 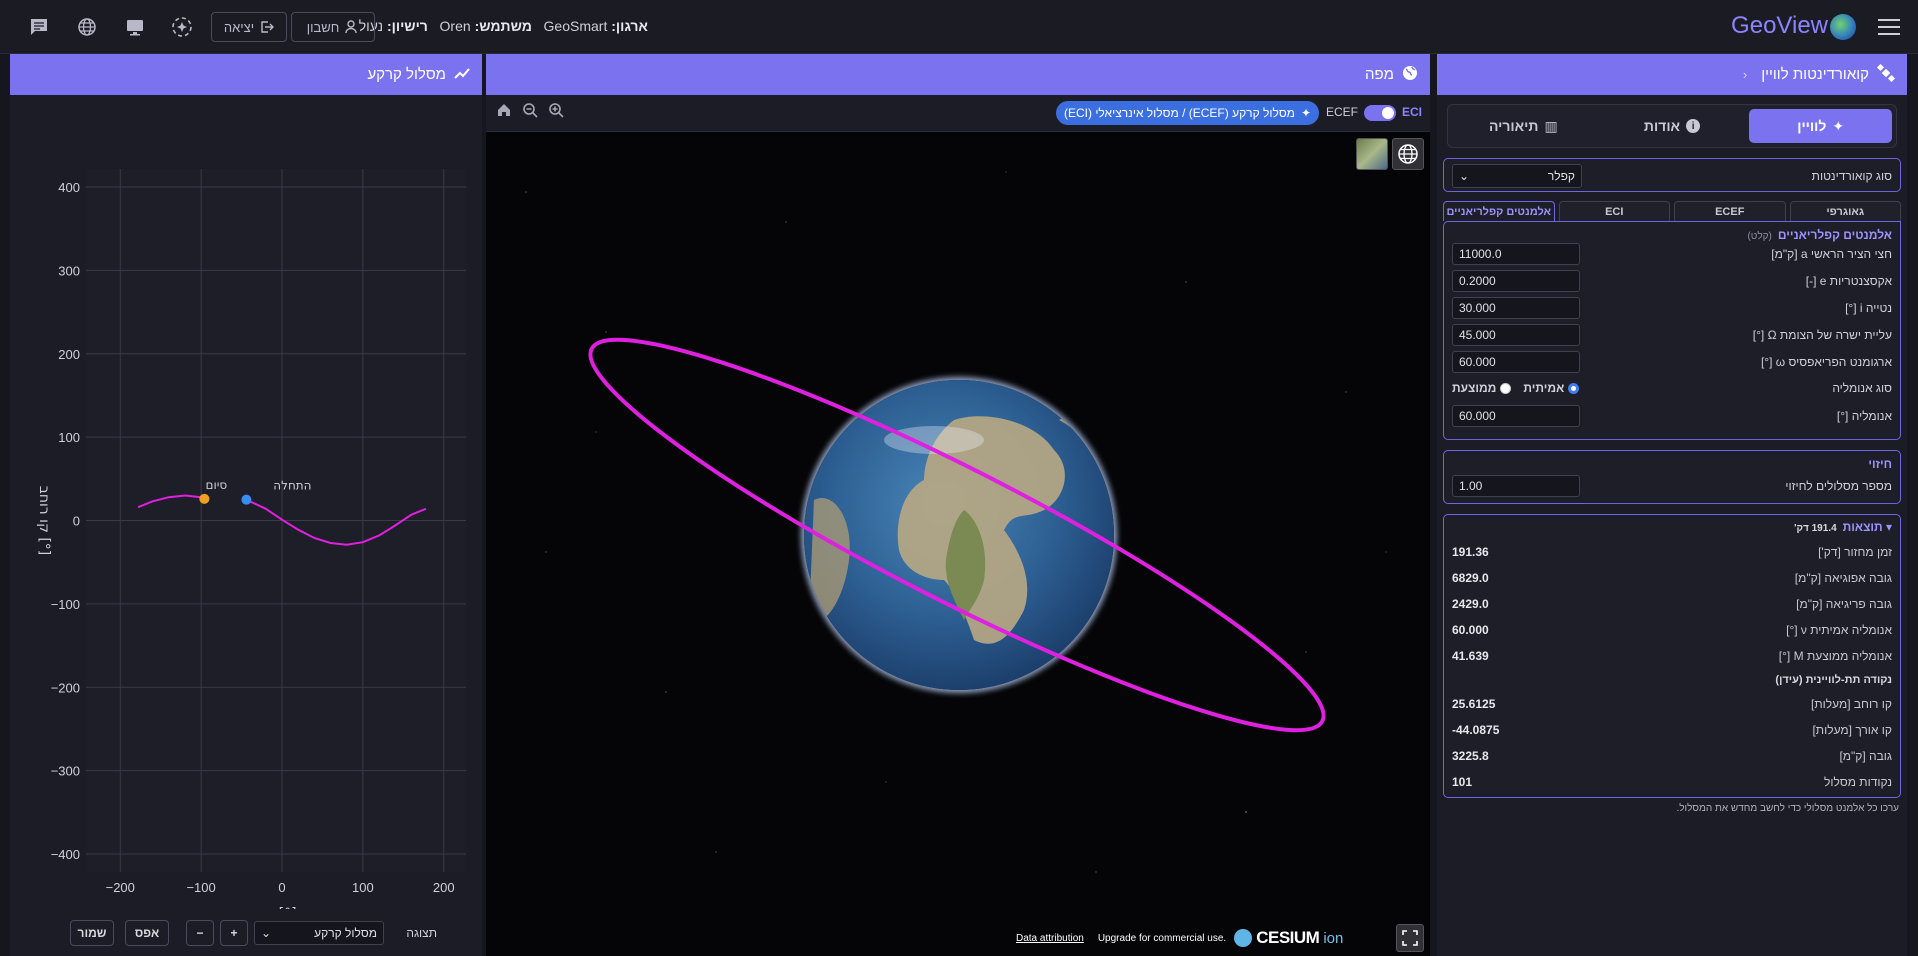 What do you see at coordinates (292, 486) in the screenshot?
I see `start-label: התחלה` at bounding box center [292, 486].